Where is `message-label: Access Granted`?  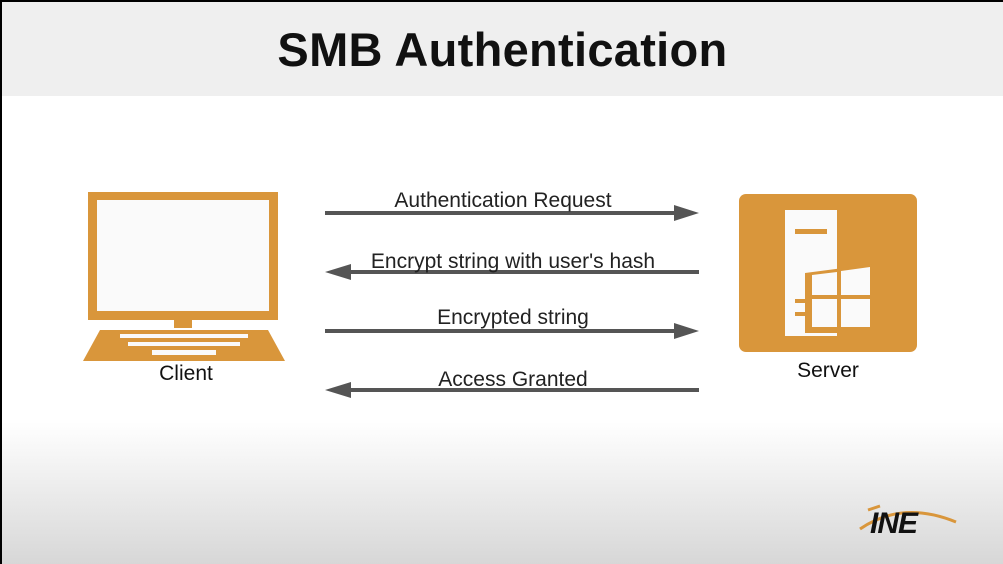 message-label: Access Granted is located at coordinates (513, 379).